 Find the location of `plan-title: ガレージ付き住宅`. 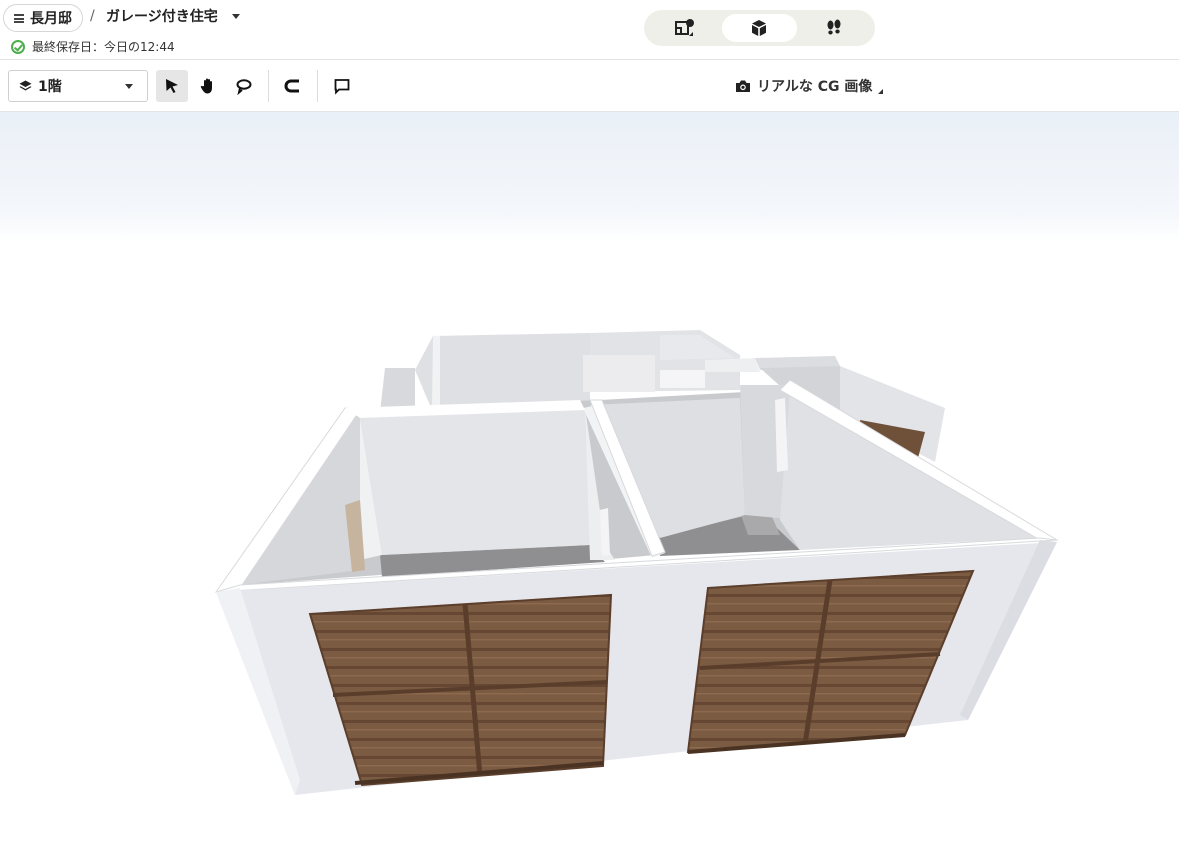

plan-title: ガレージ付き住宅 is located at coordinates (162, 17).